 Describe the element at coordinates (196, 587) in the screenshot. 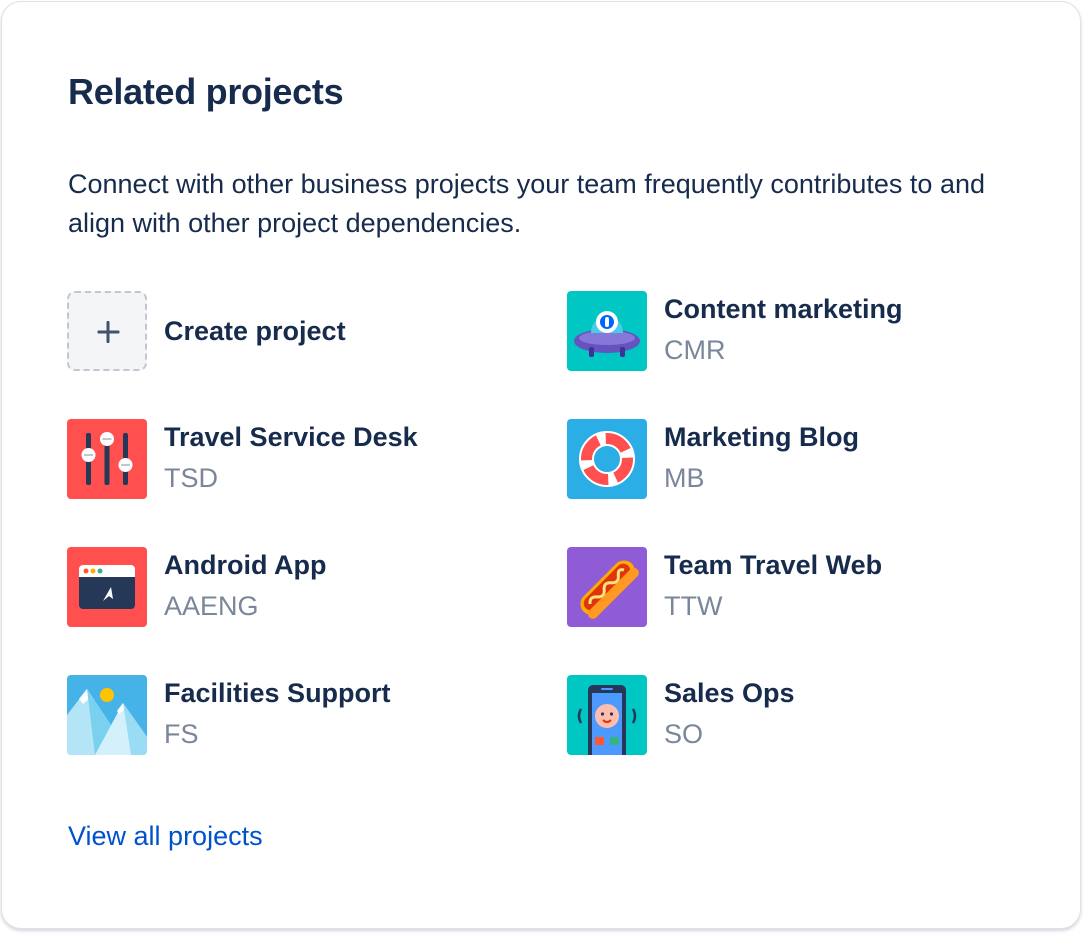

I see `project-item-android-app: Android App AAENG` at that location.